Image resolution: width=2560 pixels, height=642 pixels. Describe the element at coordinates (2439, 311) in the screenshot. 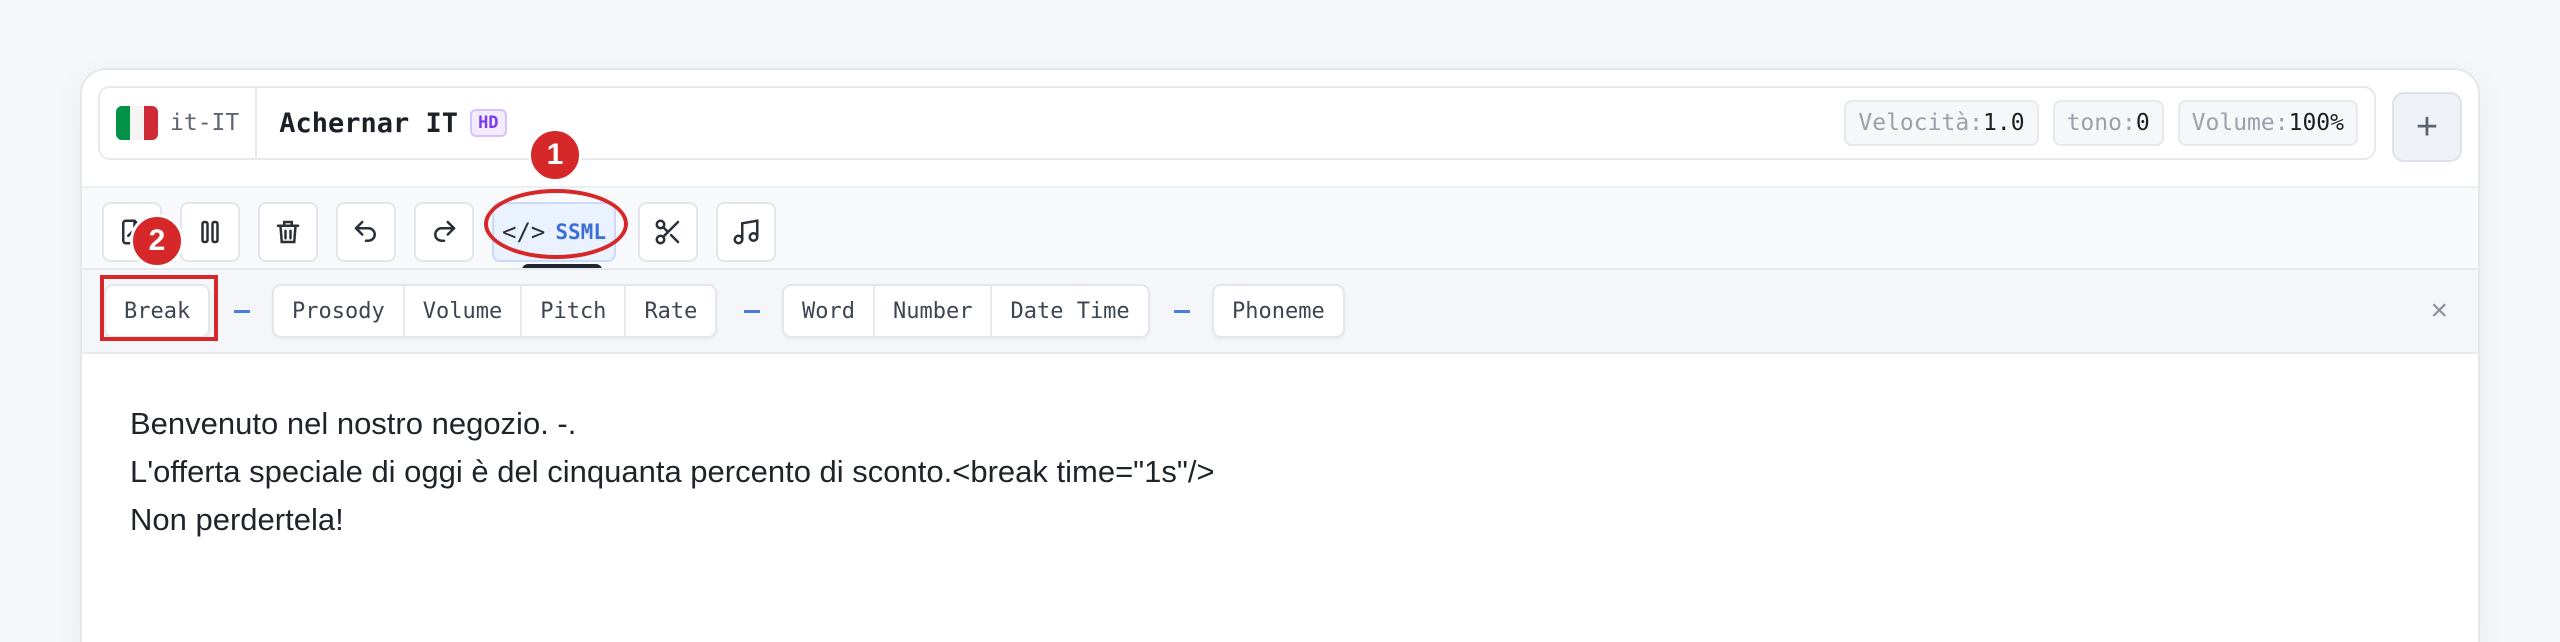

I see `close-icon: ×` at that location.